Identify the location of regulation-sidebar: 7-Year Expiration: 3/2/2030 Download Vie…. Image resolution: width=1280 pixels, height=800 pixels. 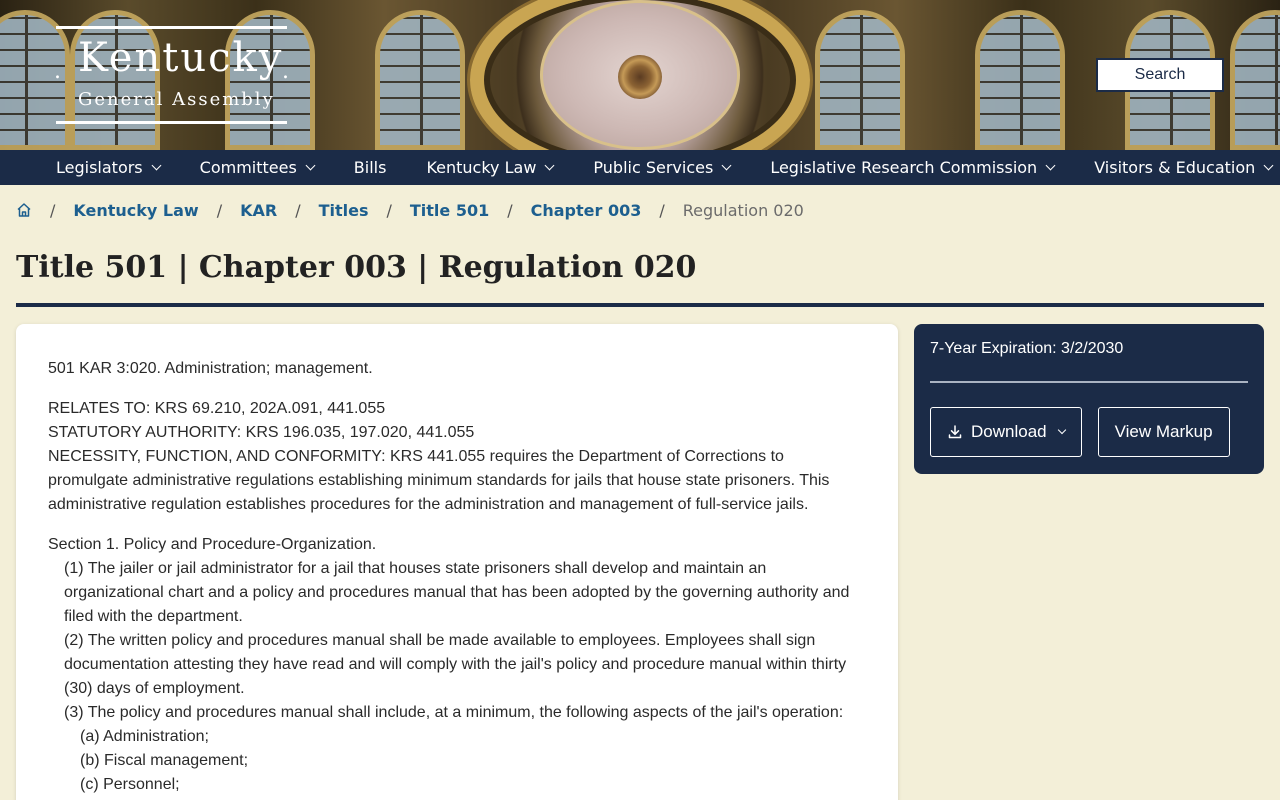
(1089, 399).